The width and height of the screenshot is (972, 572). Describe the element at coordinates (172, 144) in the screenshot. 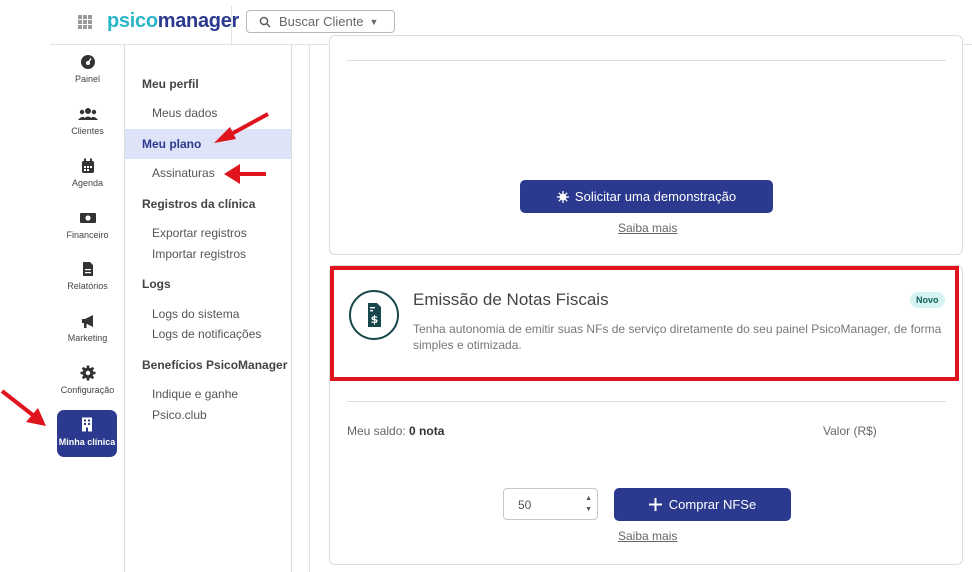

I see `submenu-item-label: Meu plano` at that location.